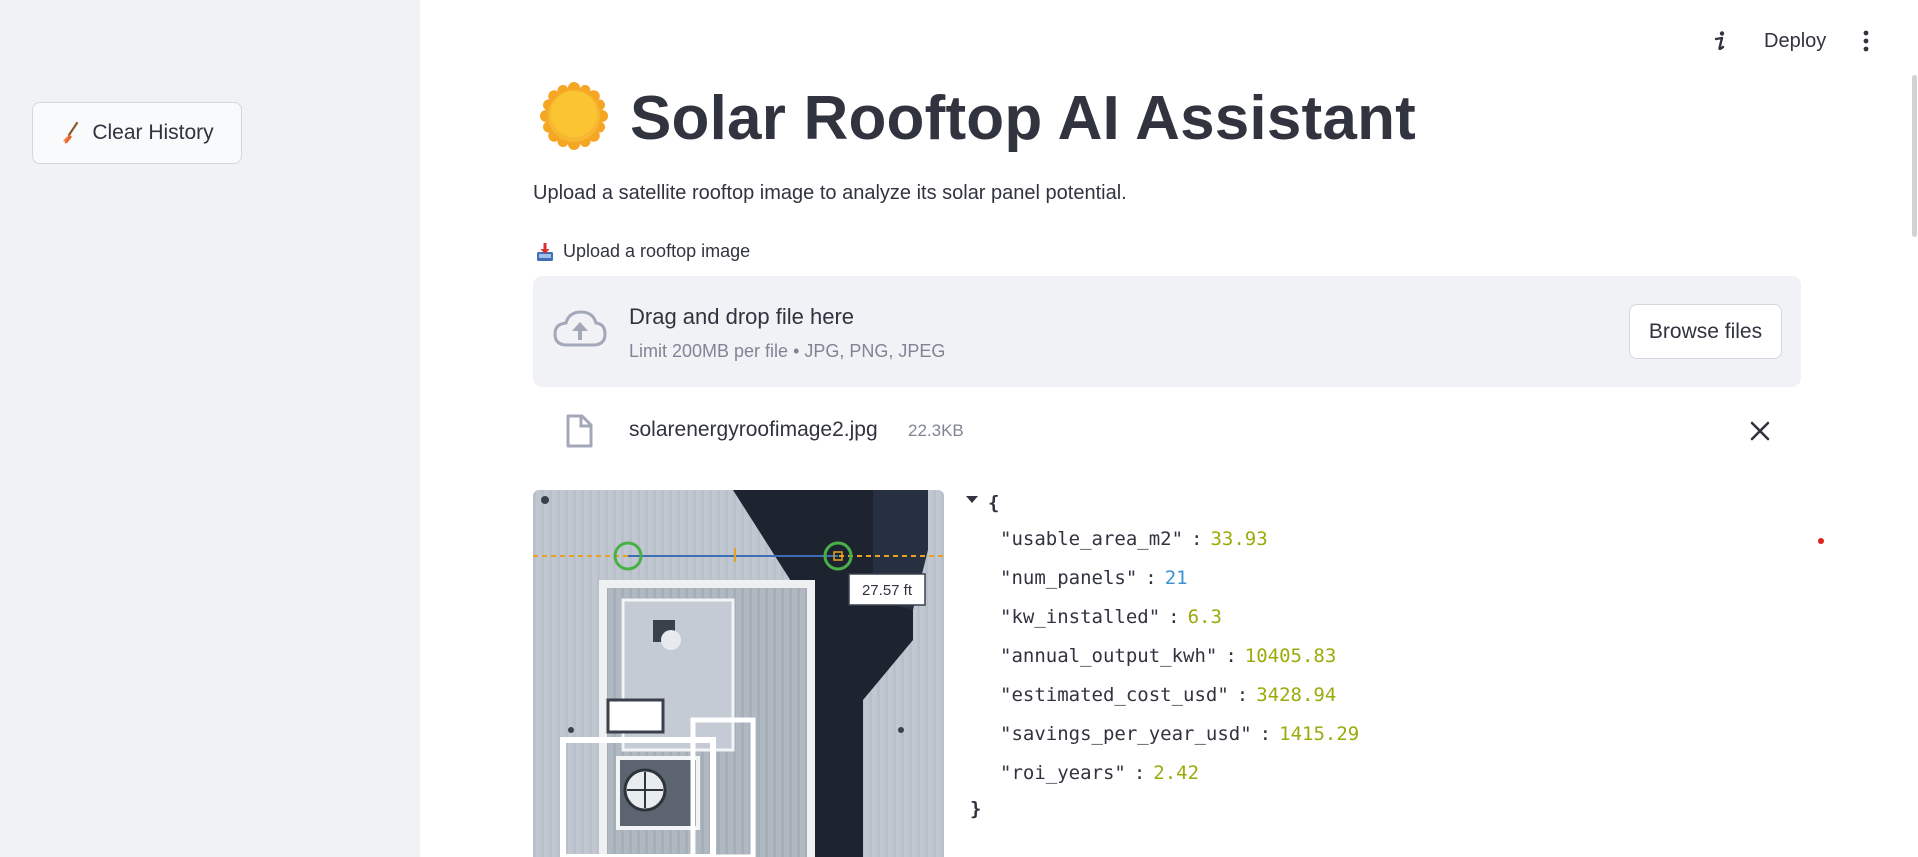  What do you see at coordinates (1290, 656) in the screenshot?
I see `json-value: 10405.83` at bounding box center [1290, 656].